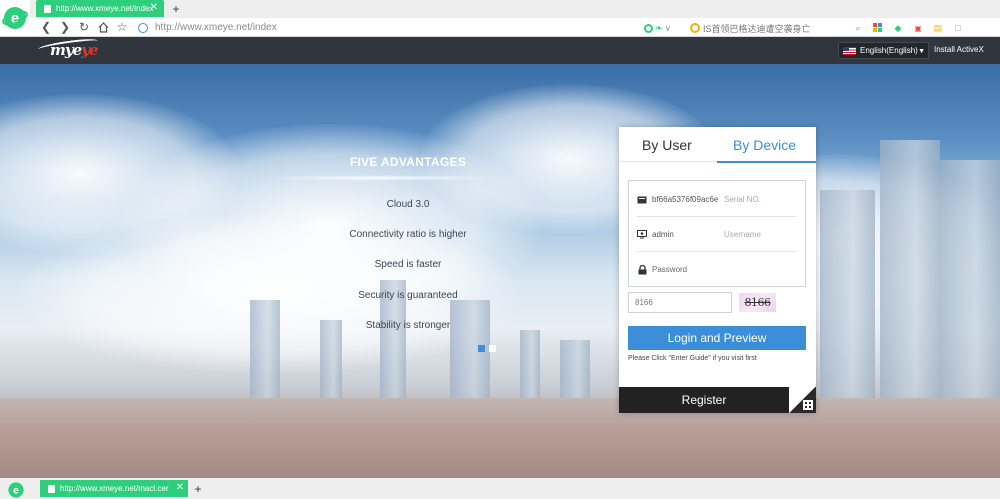 This screenshot has width=1000, height=499. I want to click on forward-icon: ❯, so click(65, 27).